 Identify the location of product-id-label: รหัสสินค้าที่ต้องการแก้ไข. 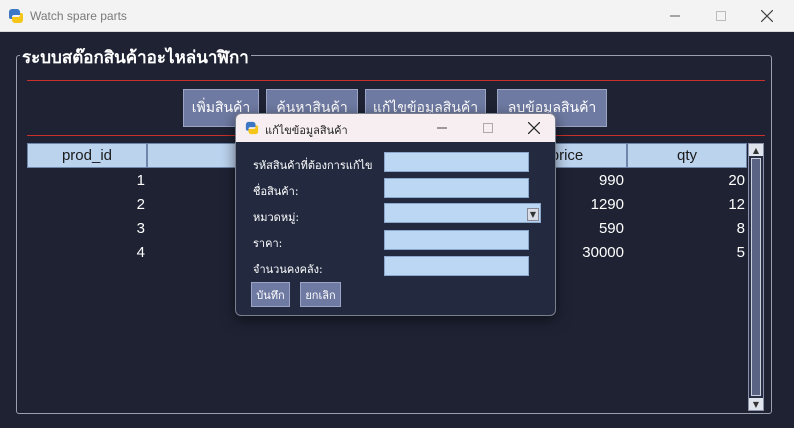
(313, 165).